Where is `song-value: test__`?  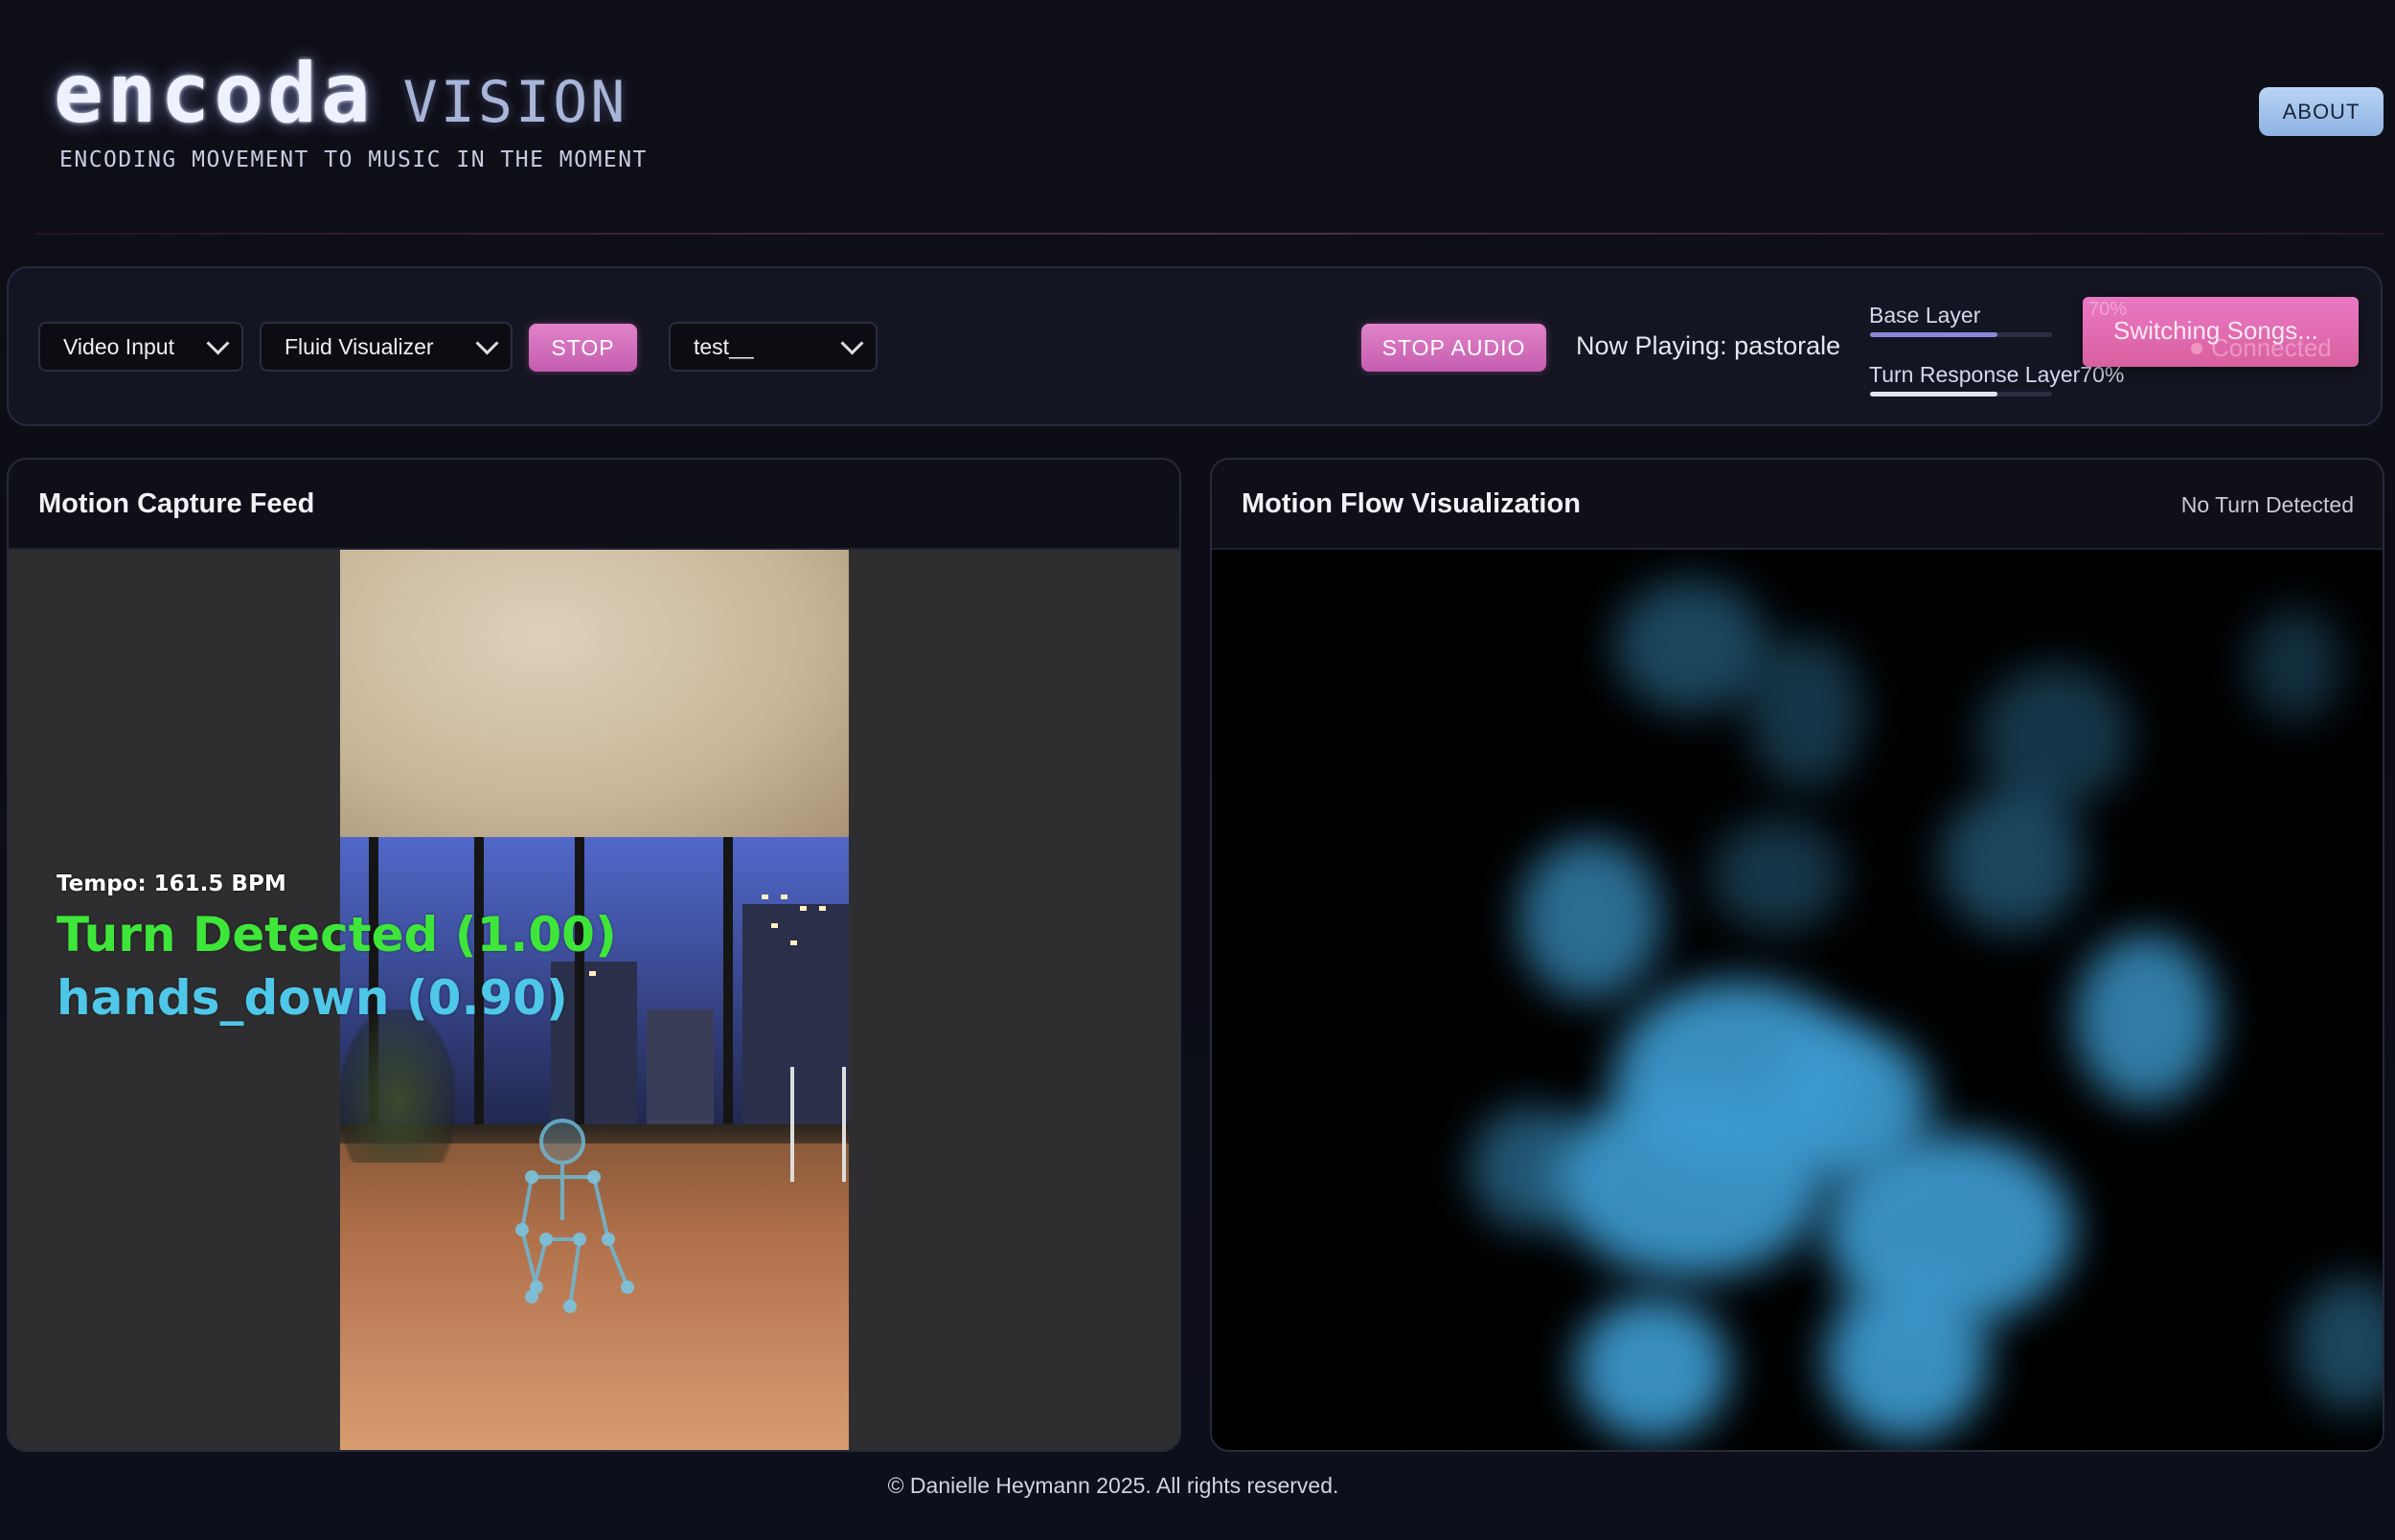
song-value: test__ is located at coordinates (724, 346).